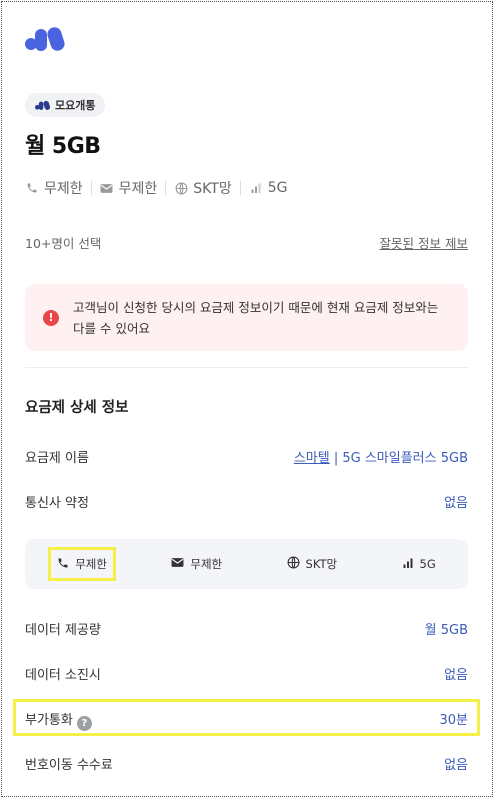 The width and height of the screenshot is (494, 798). What do you see at coordinates (77, 408) in the screenshot?
I see `details-section-title: 요금제 상세 정보` at bounding box center [77, 408].